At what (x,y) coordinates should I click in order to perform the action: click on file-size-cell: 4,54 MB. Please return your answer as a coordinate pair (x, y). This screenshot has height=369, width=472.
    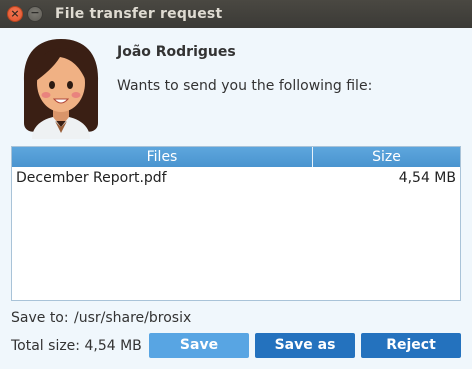
    Looking at the image, I should click on (427, 178).